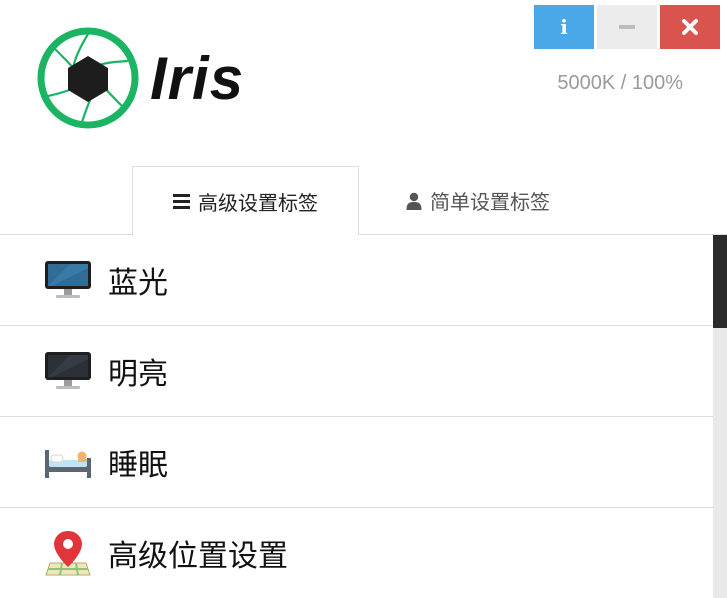 The height and width of the screenshot is (598, 727). I want to click on minimize-icon, so click(627, 27).